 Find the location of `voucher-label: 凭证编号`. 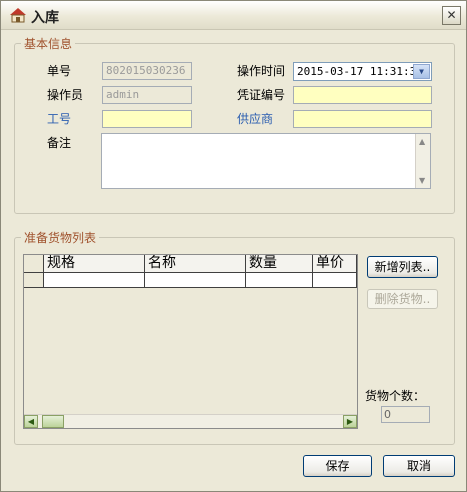

voucher-label: 凭证编号 is located at coordinates (261, 95).